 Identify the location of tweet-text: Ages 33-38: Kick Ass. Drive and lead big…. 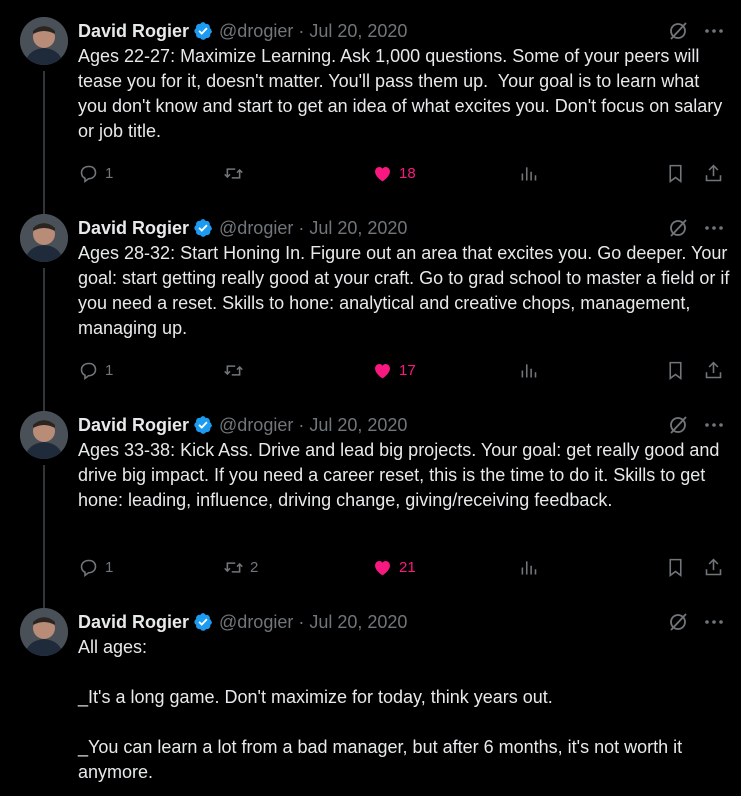
(401, 475).